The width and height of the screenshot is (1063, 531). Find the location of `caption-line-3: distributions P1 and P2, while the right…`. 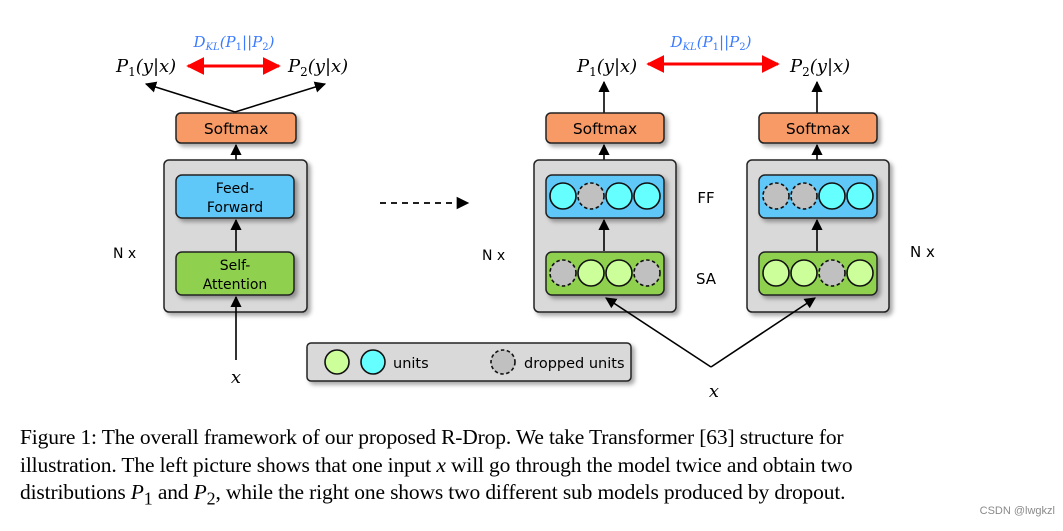

caption-line-3: distributions P1 and P2, while the right… is located at coordinates (535, 496).